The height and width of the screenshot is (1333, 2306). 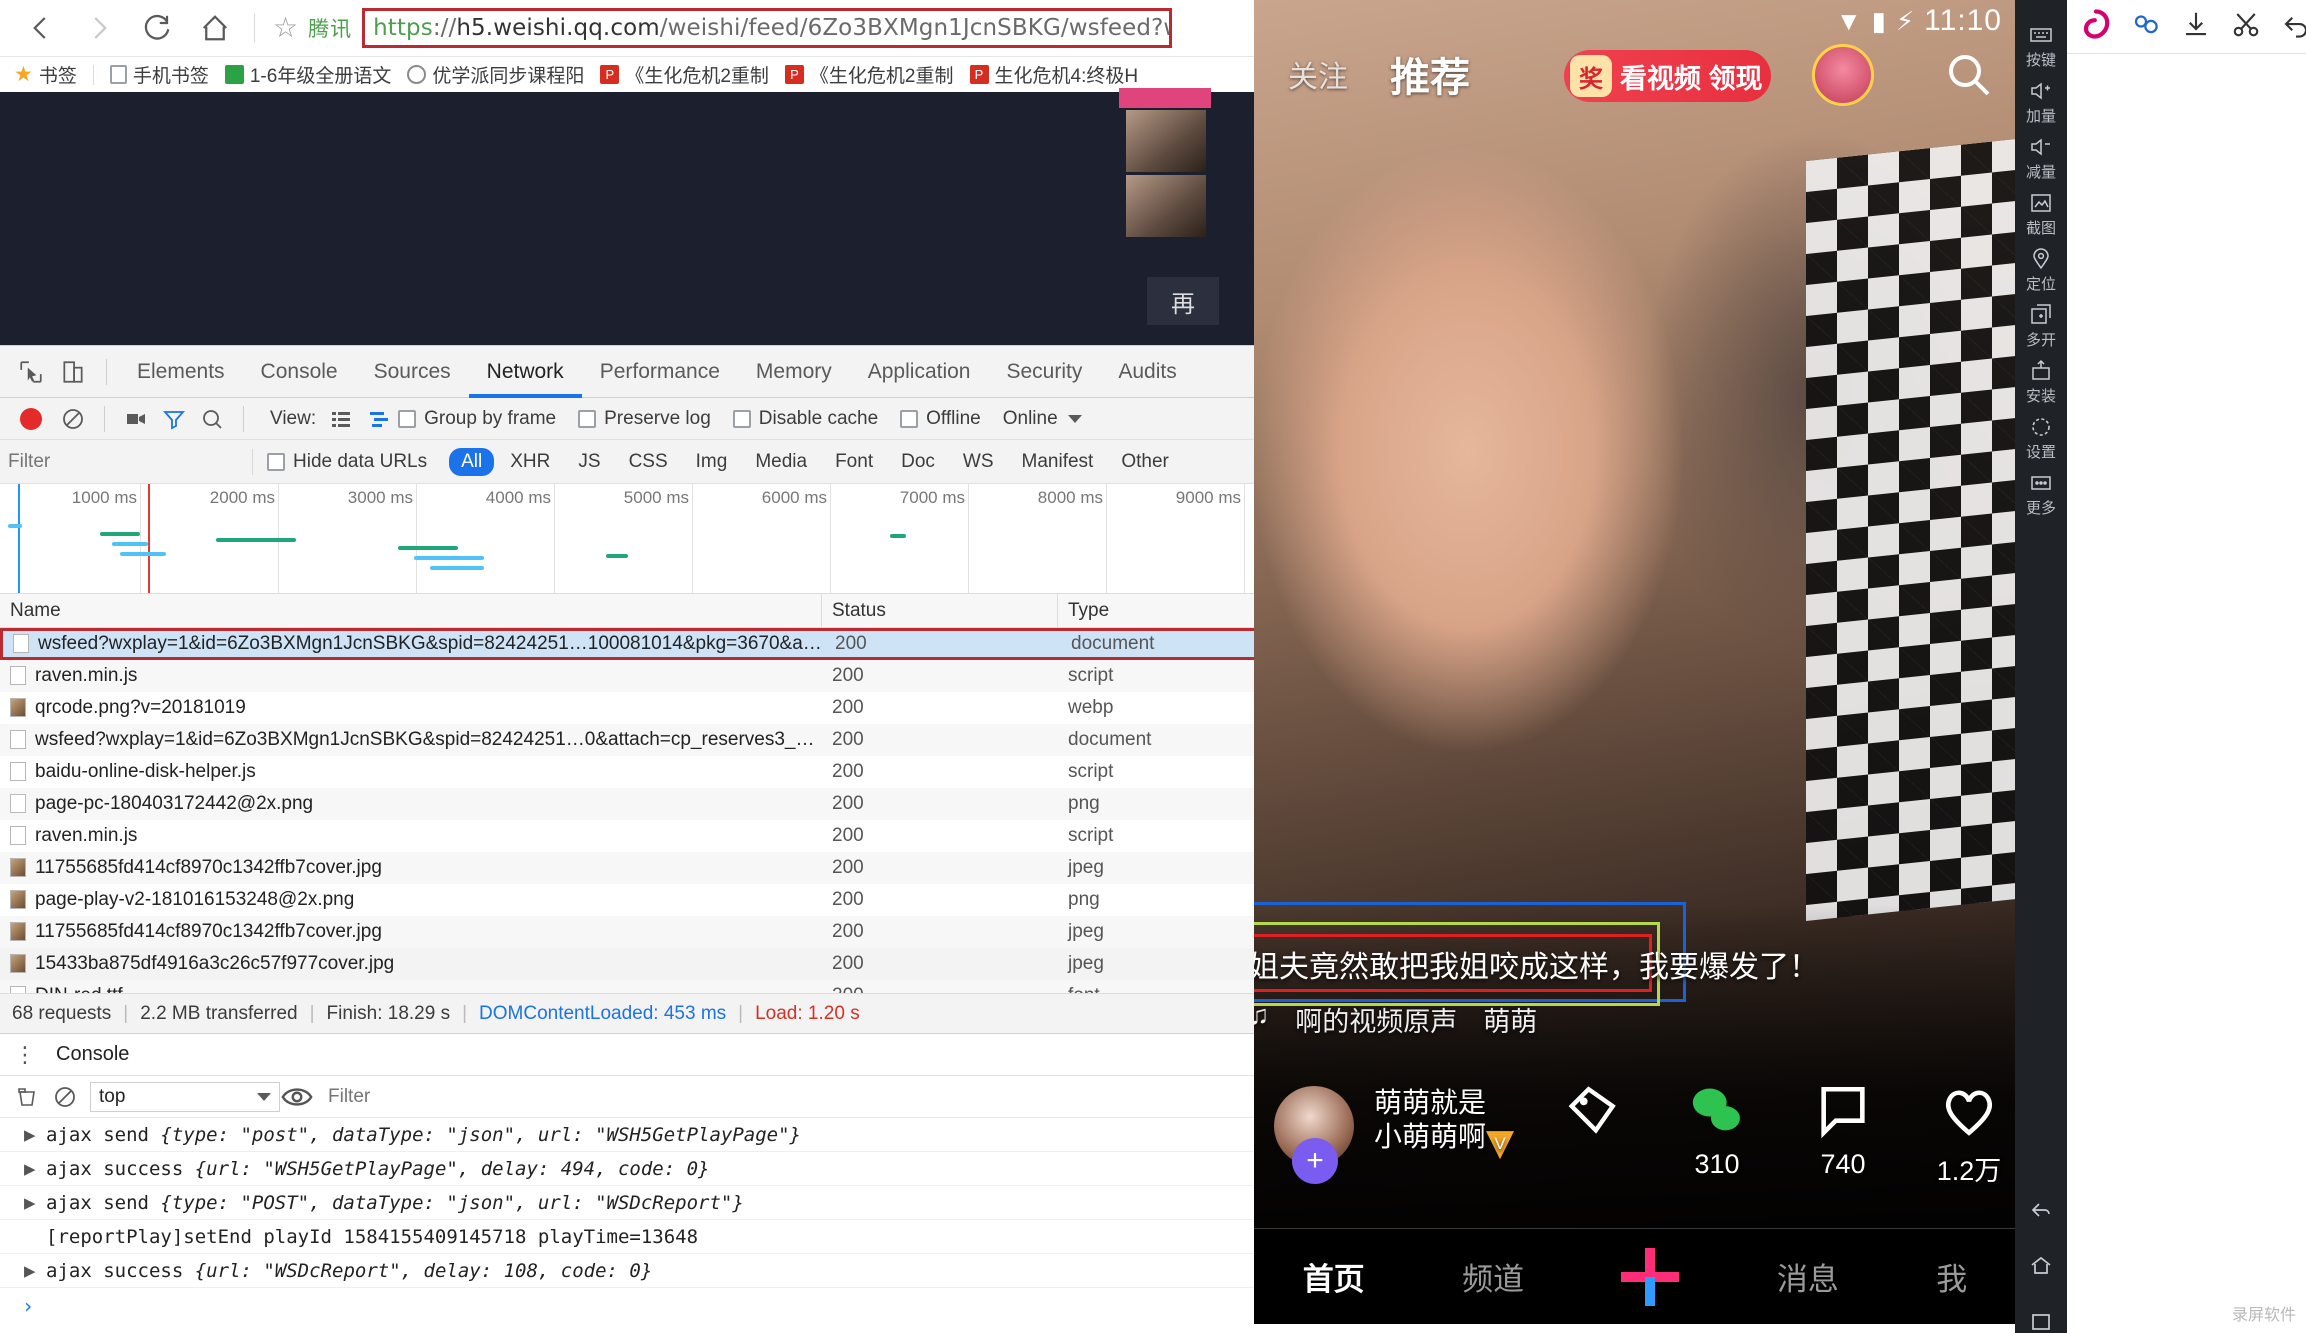 What do you see at coordinates (443, 1096) in the screenshot?
I see `console-filter-input` at bounding box center [443, 1096].